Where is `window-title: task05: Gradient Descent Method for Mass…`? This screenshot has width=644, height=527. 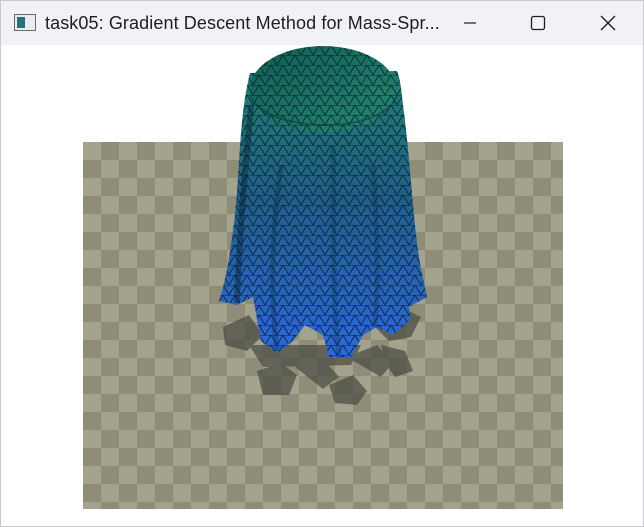
window-title: task05: Gradient Descent Method for Mass… is located at coordinates (242, 23).